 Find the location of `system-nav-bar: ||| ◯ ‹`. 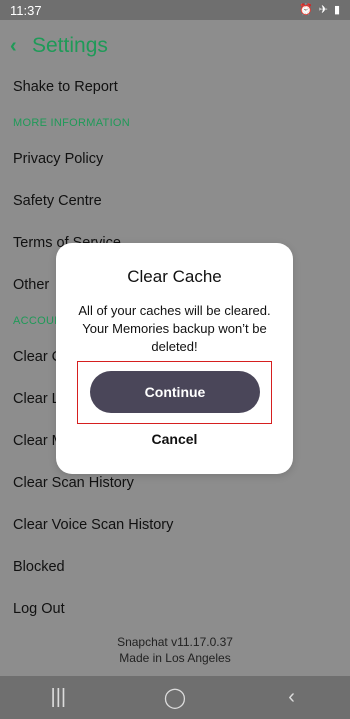

system-nav-bar: ||| ◯ ‹ is located at coordinates (175, 697).